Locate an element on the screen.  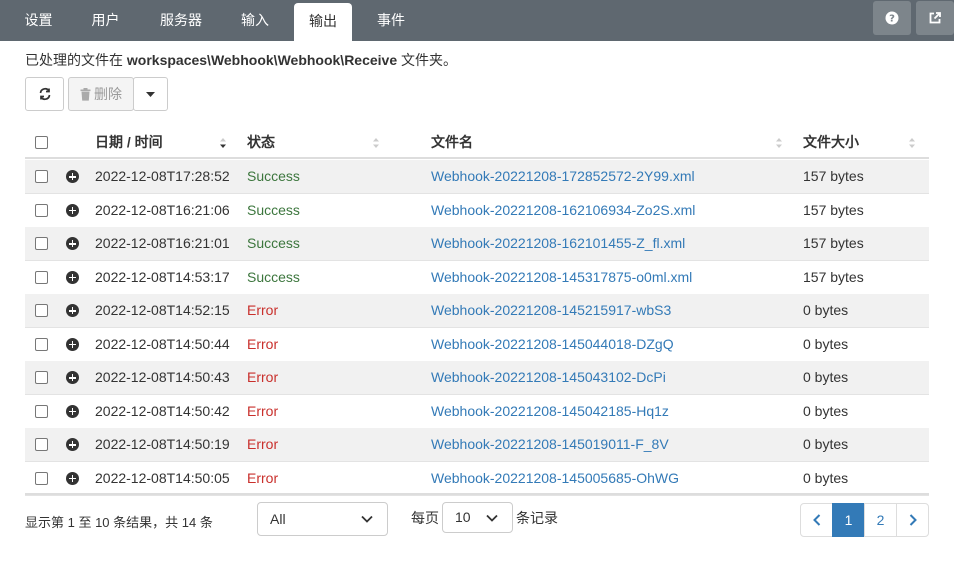
page-size-value: 10 is located at coordinates (463, 517).